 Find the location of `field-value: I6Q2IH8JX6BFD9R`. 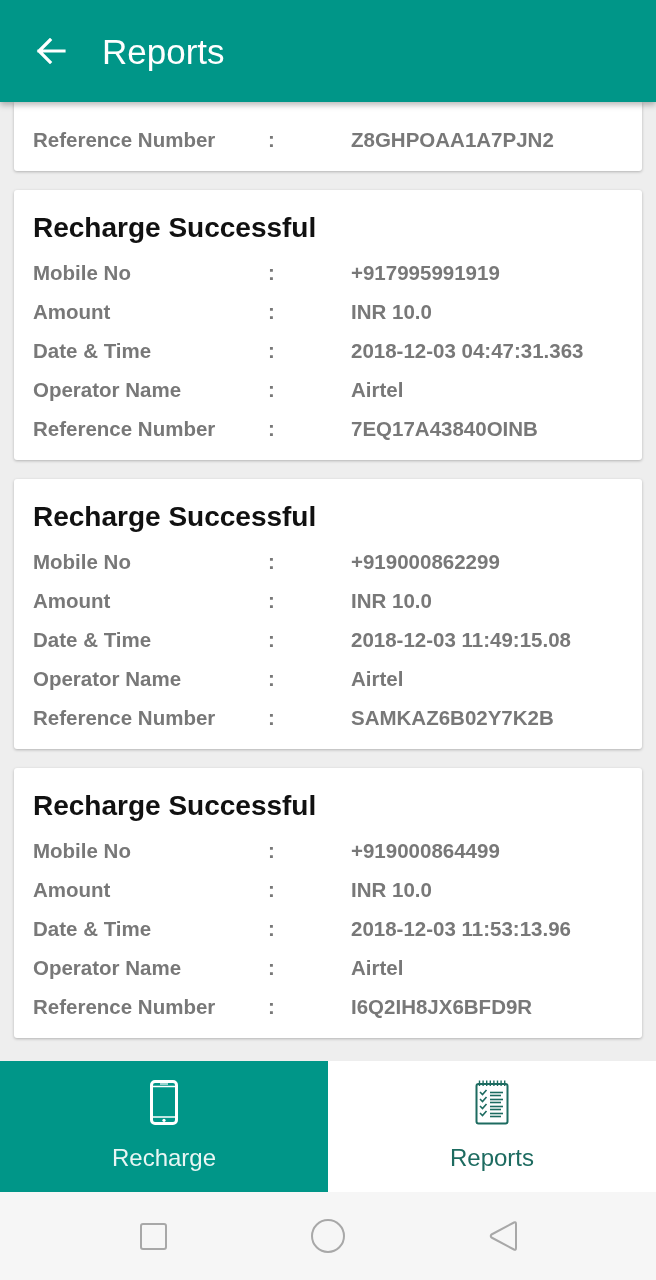

field-value: I6Q2IH8JX6BFD9R is located at coordinates (442, 1006).